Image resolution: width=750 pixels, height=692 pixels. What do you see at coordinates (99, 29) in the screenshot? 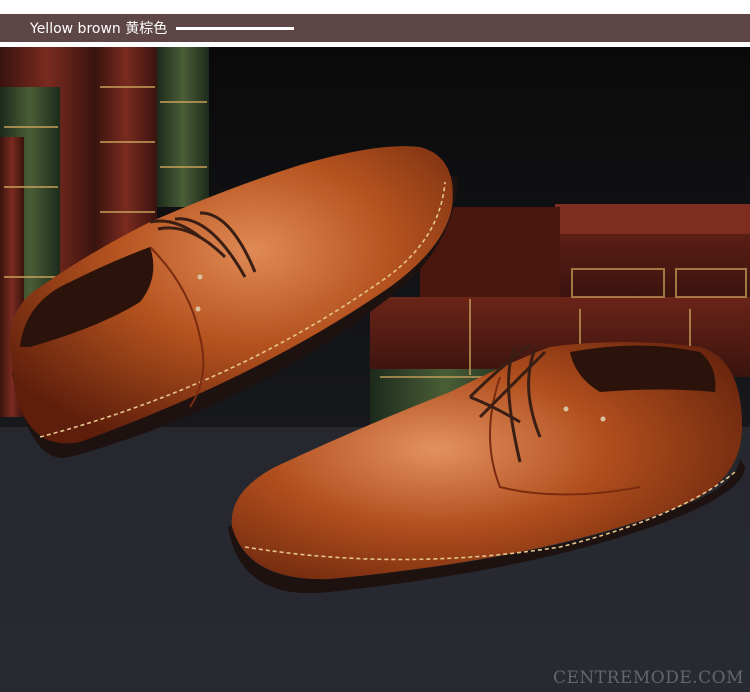
I see `color-label: Yellow brown 黄棕色` at bounding box center [99, 29].